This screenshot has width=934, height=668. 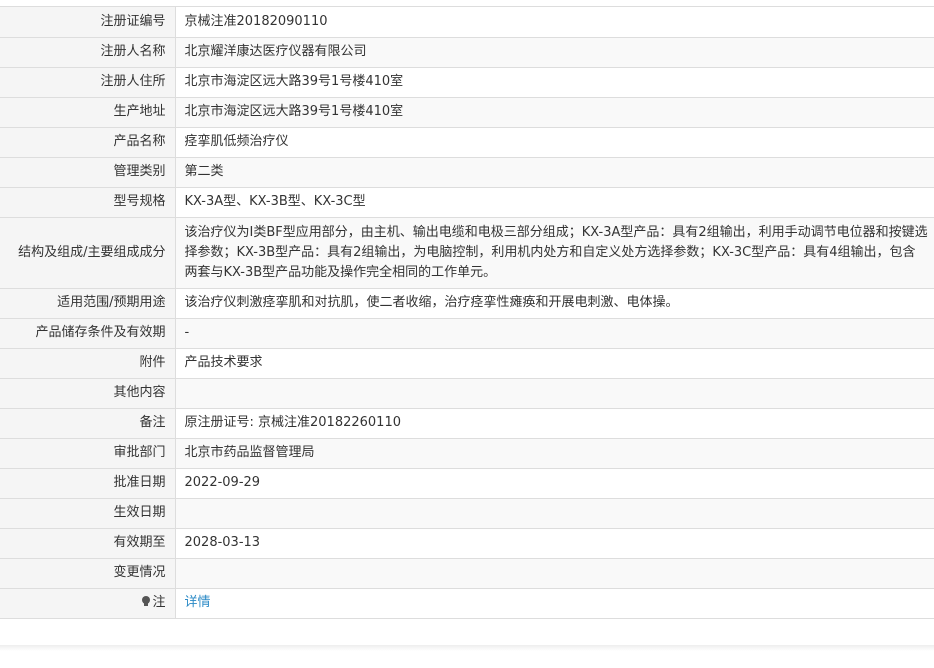 I want to click on row-effective-date: 生效日期, so click(x=467, y=513).